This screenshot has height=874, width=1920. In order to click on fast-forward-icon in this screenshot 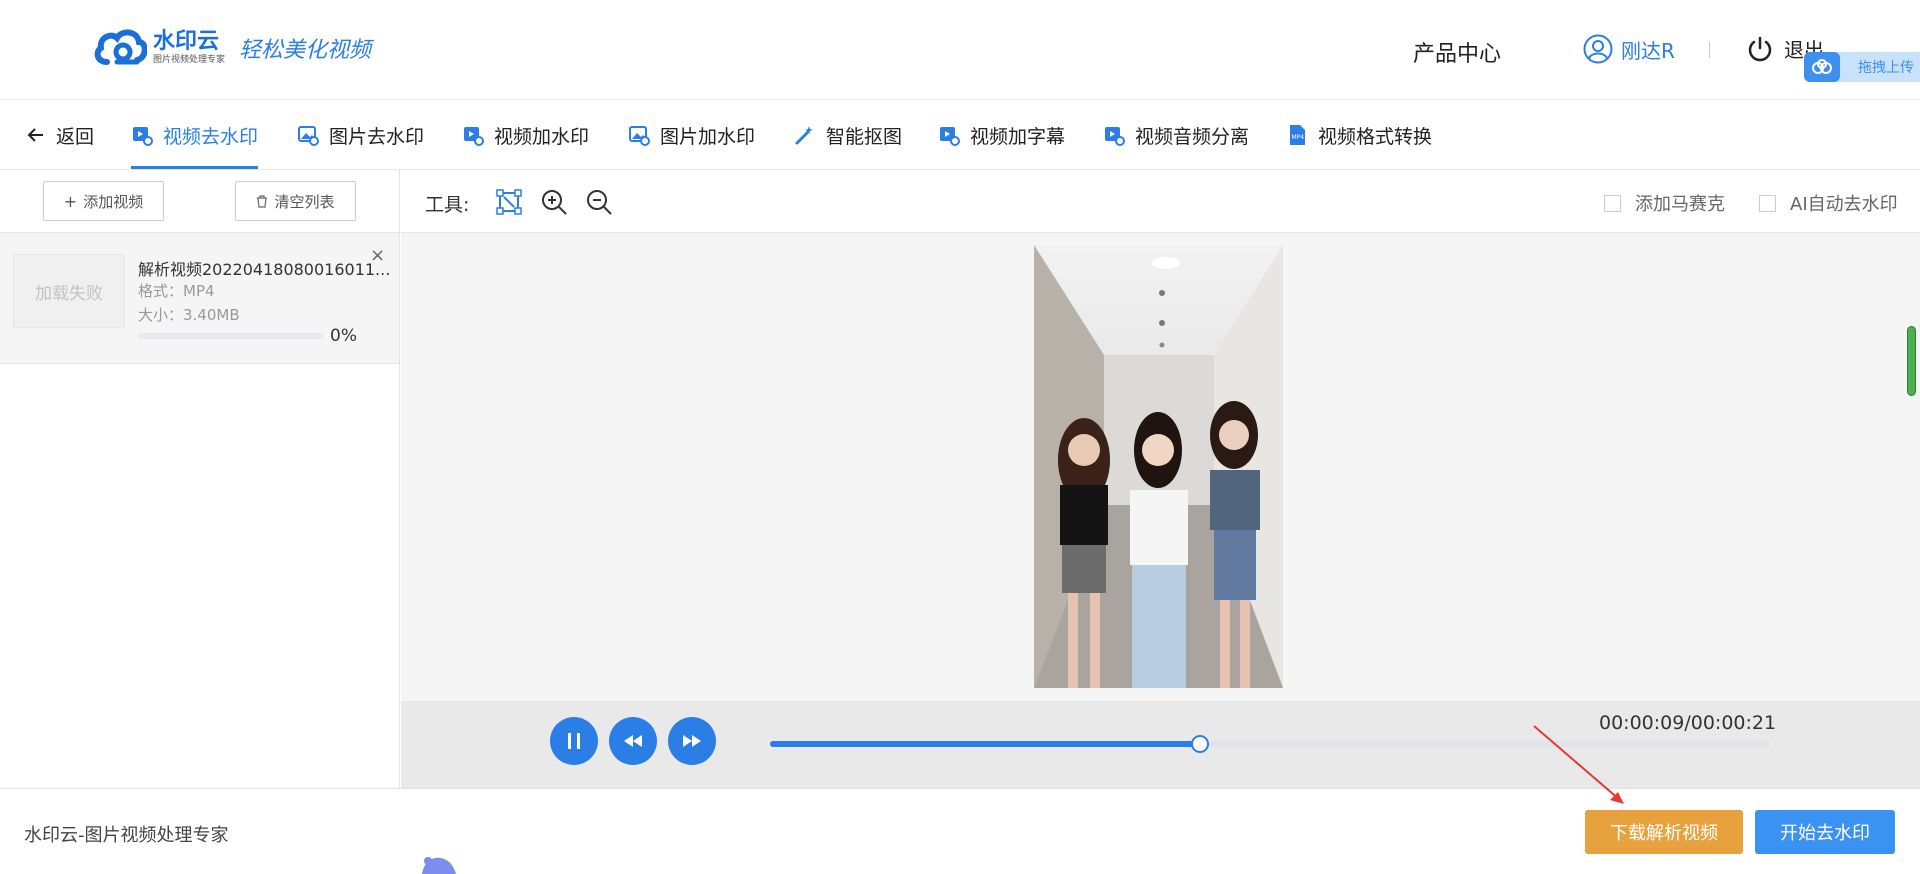, I will do `click(692, 741)`.